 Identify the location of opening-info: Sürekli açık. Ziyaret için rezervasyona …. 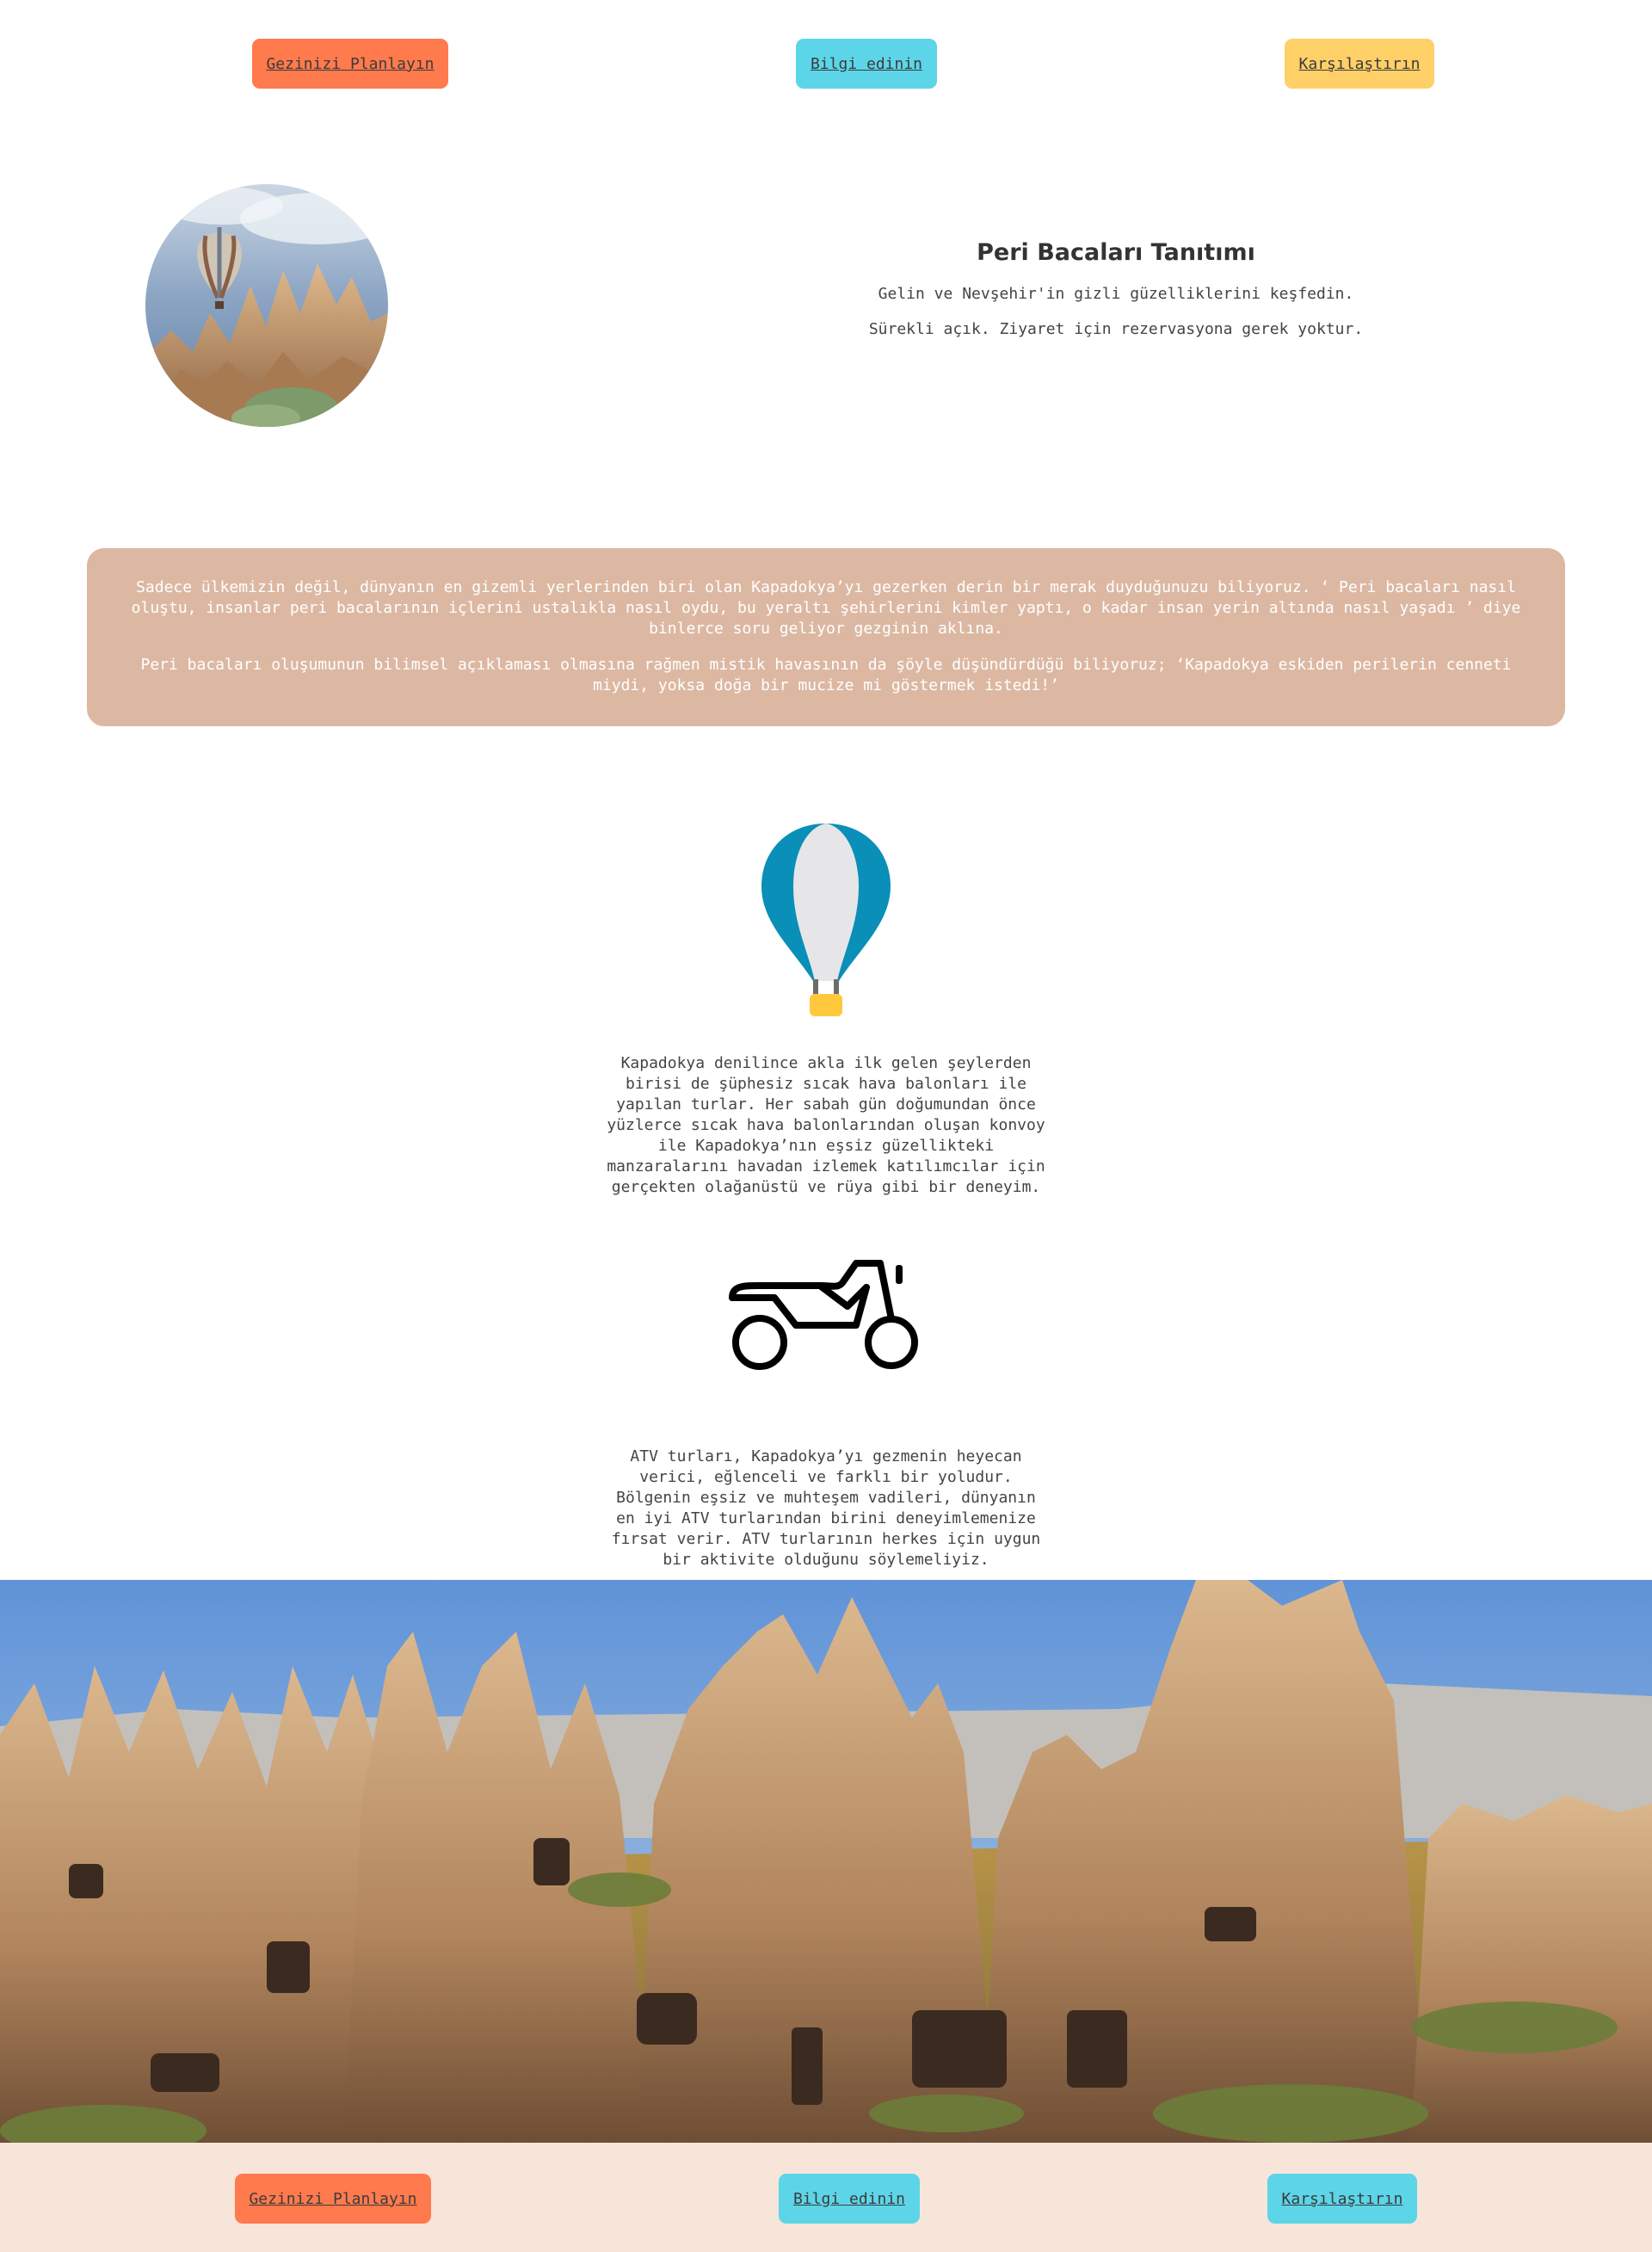
(1116, 329).